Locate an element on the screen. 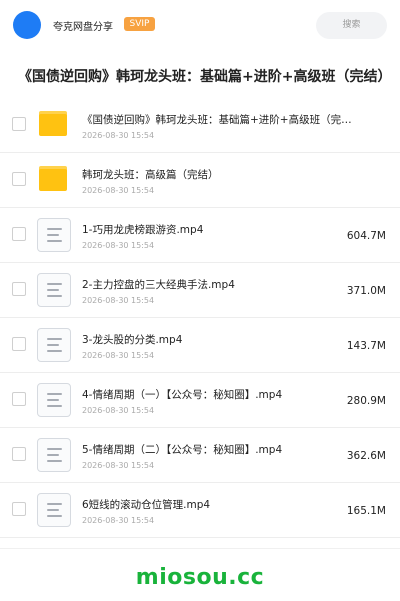 The width and height of the screenshot is (400, 601). file-size: 604.7M is located at coordinates (366, 236).